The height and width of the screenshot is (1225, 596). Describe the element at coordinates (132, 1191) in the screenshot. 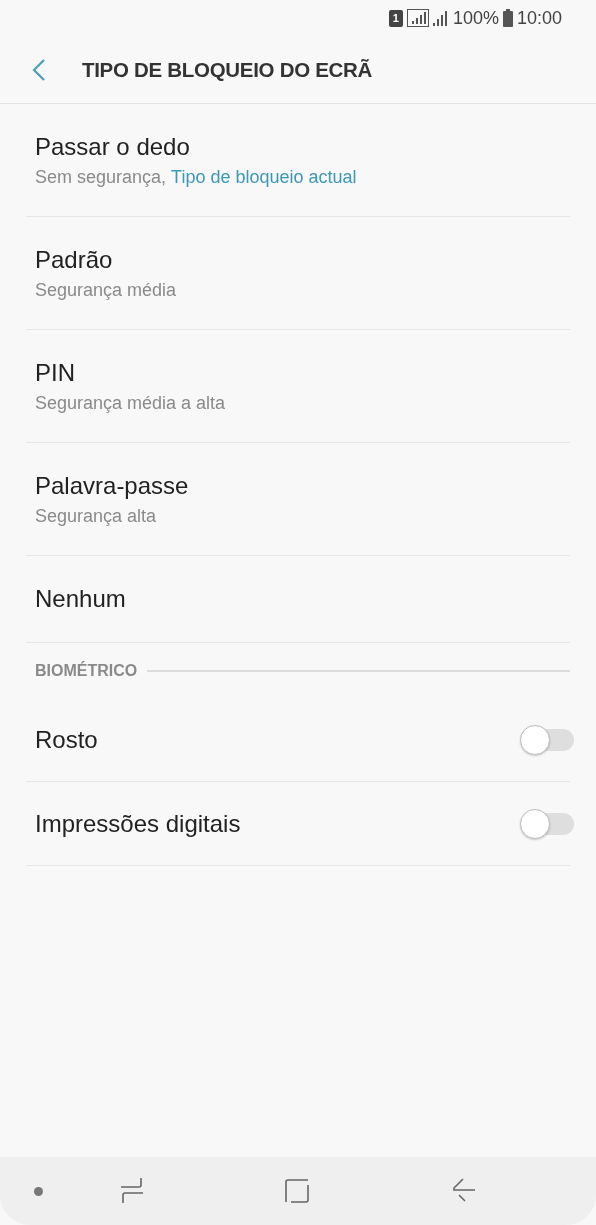

I see `recent-apps-icon` at that location.